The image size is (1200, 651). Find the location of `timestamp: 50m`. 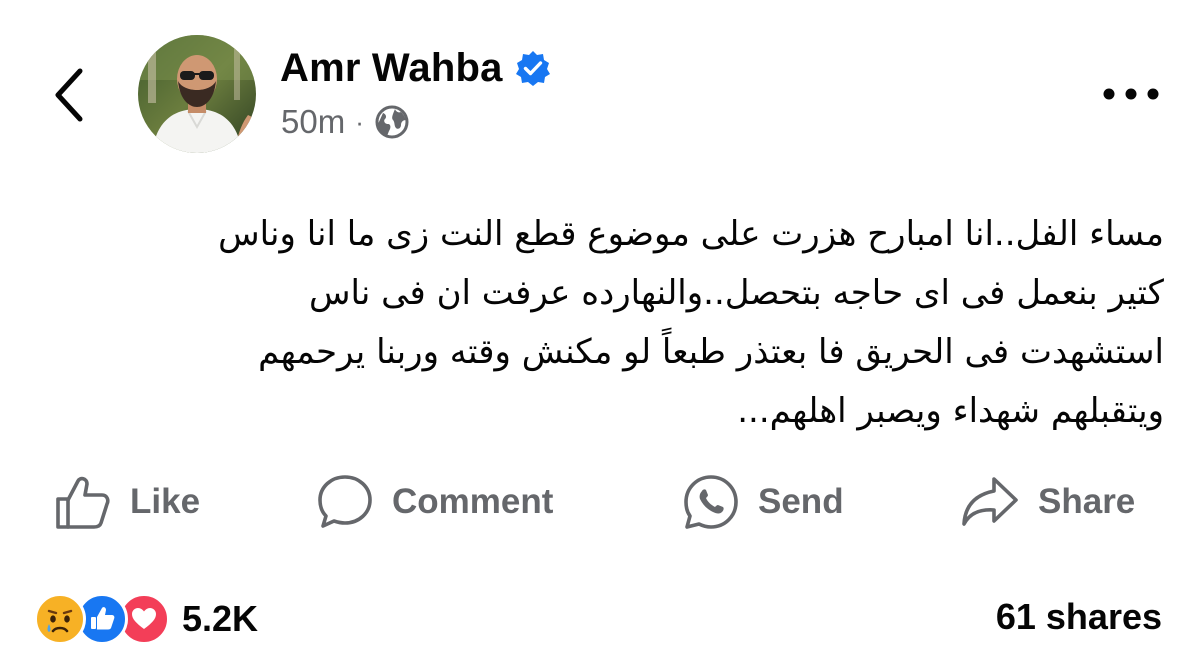

timestamp: 50m is located at coordinates (313, 122).